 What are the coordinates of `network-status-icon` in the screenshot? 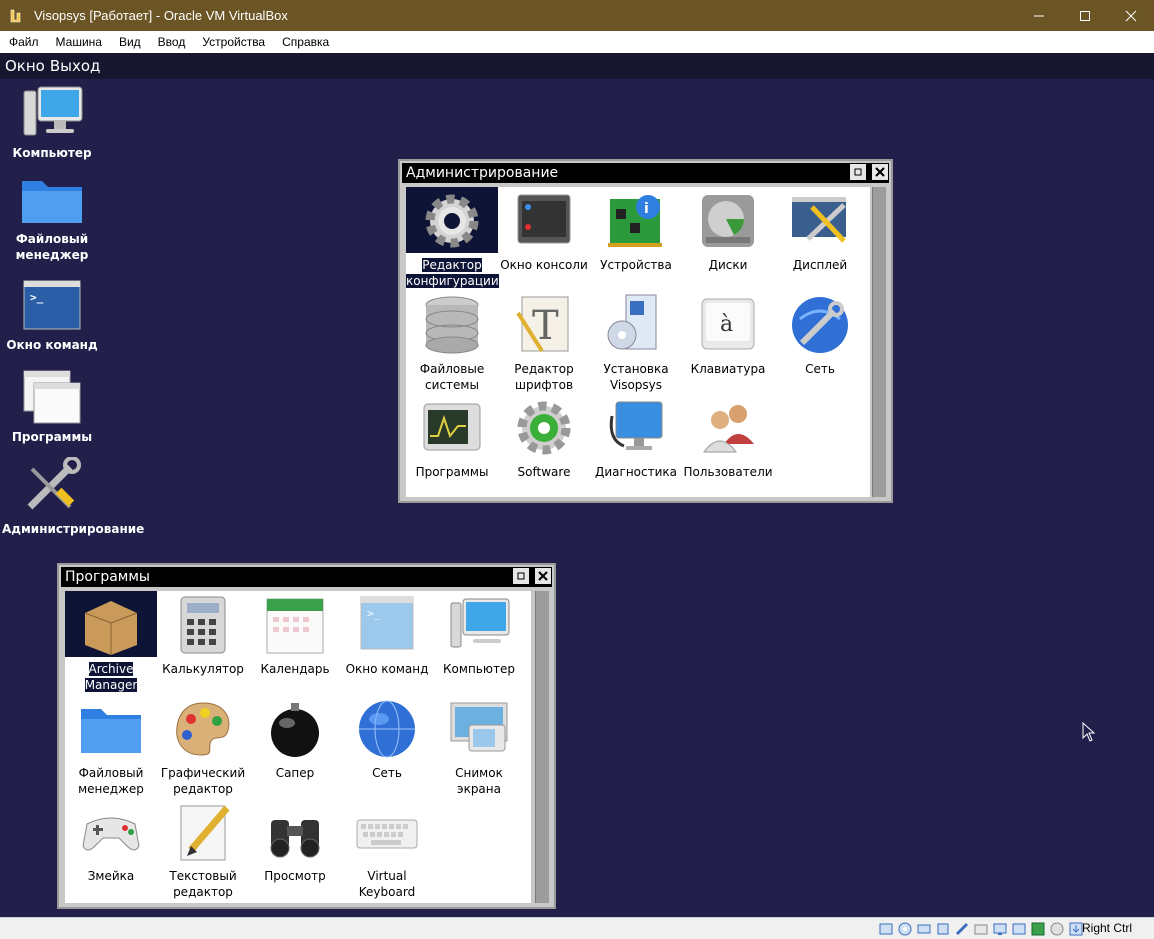 It's located at (943, 929).